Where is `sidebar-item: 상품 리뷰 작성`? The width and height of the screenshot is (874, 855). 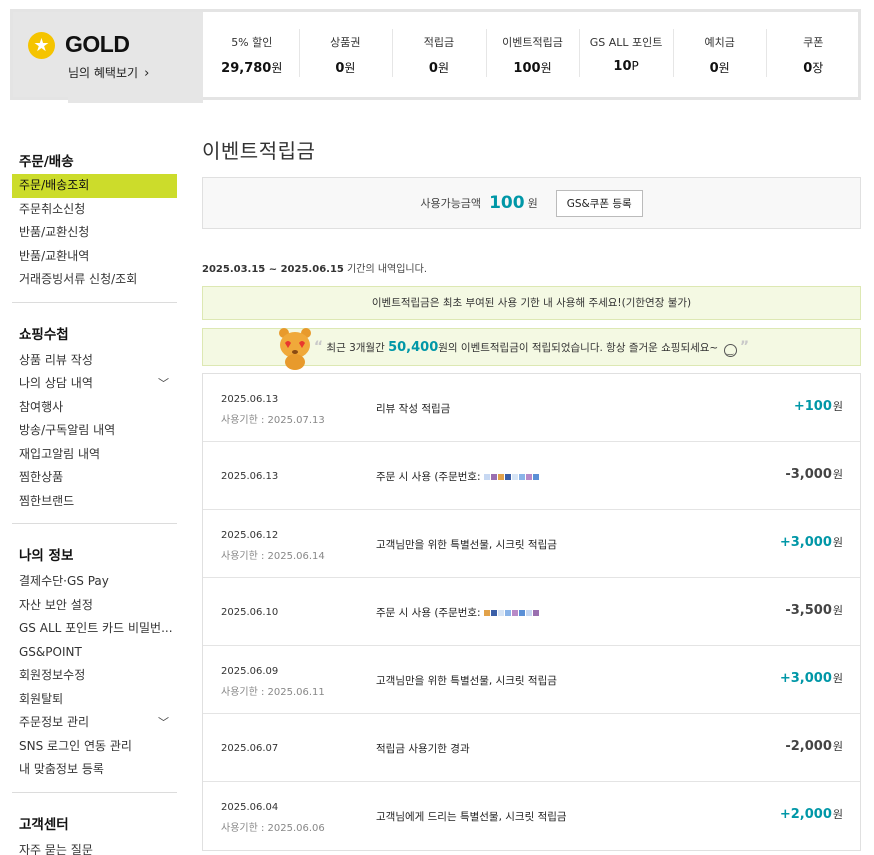
sidebar-item: 상품 리뷰 작성 is located at coordinates (94, 361).